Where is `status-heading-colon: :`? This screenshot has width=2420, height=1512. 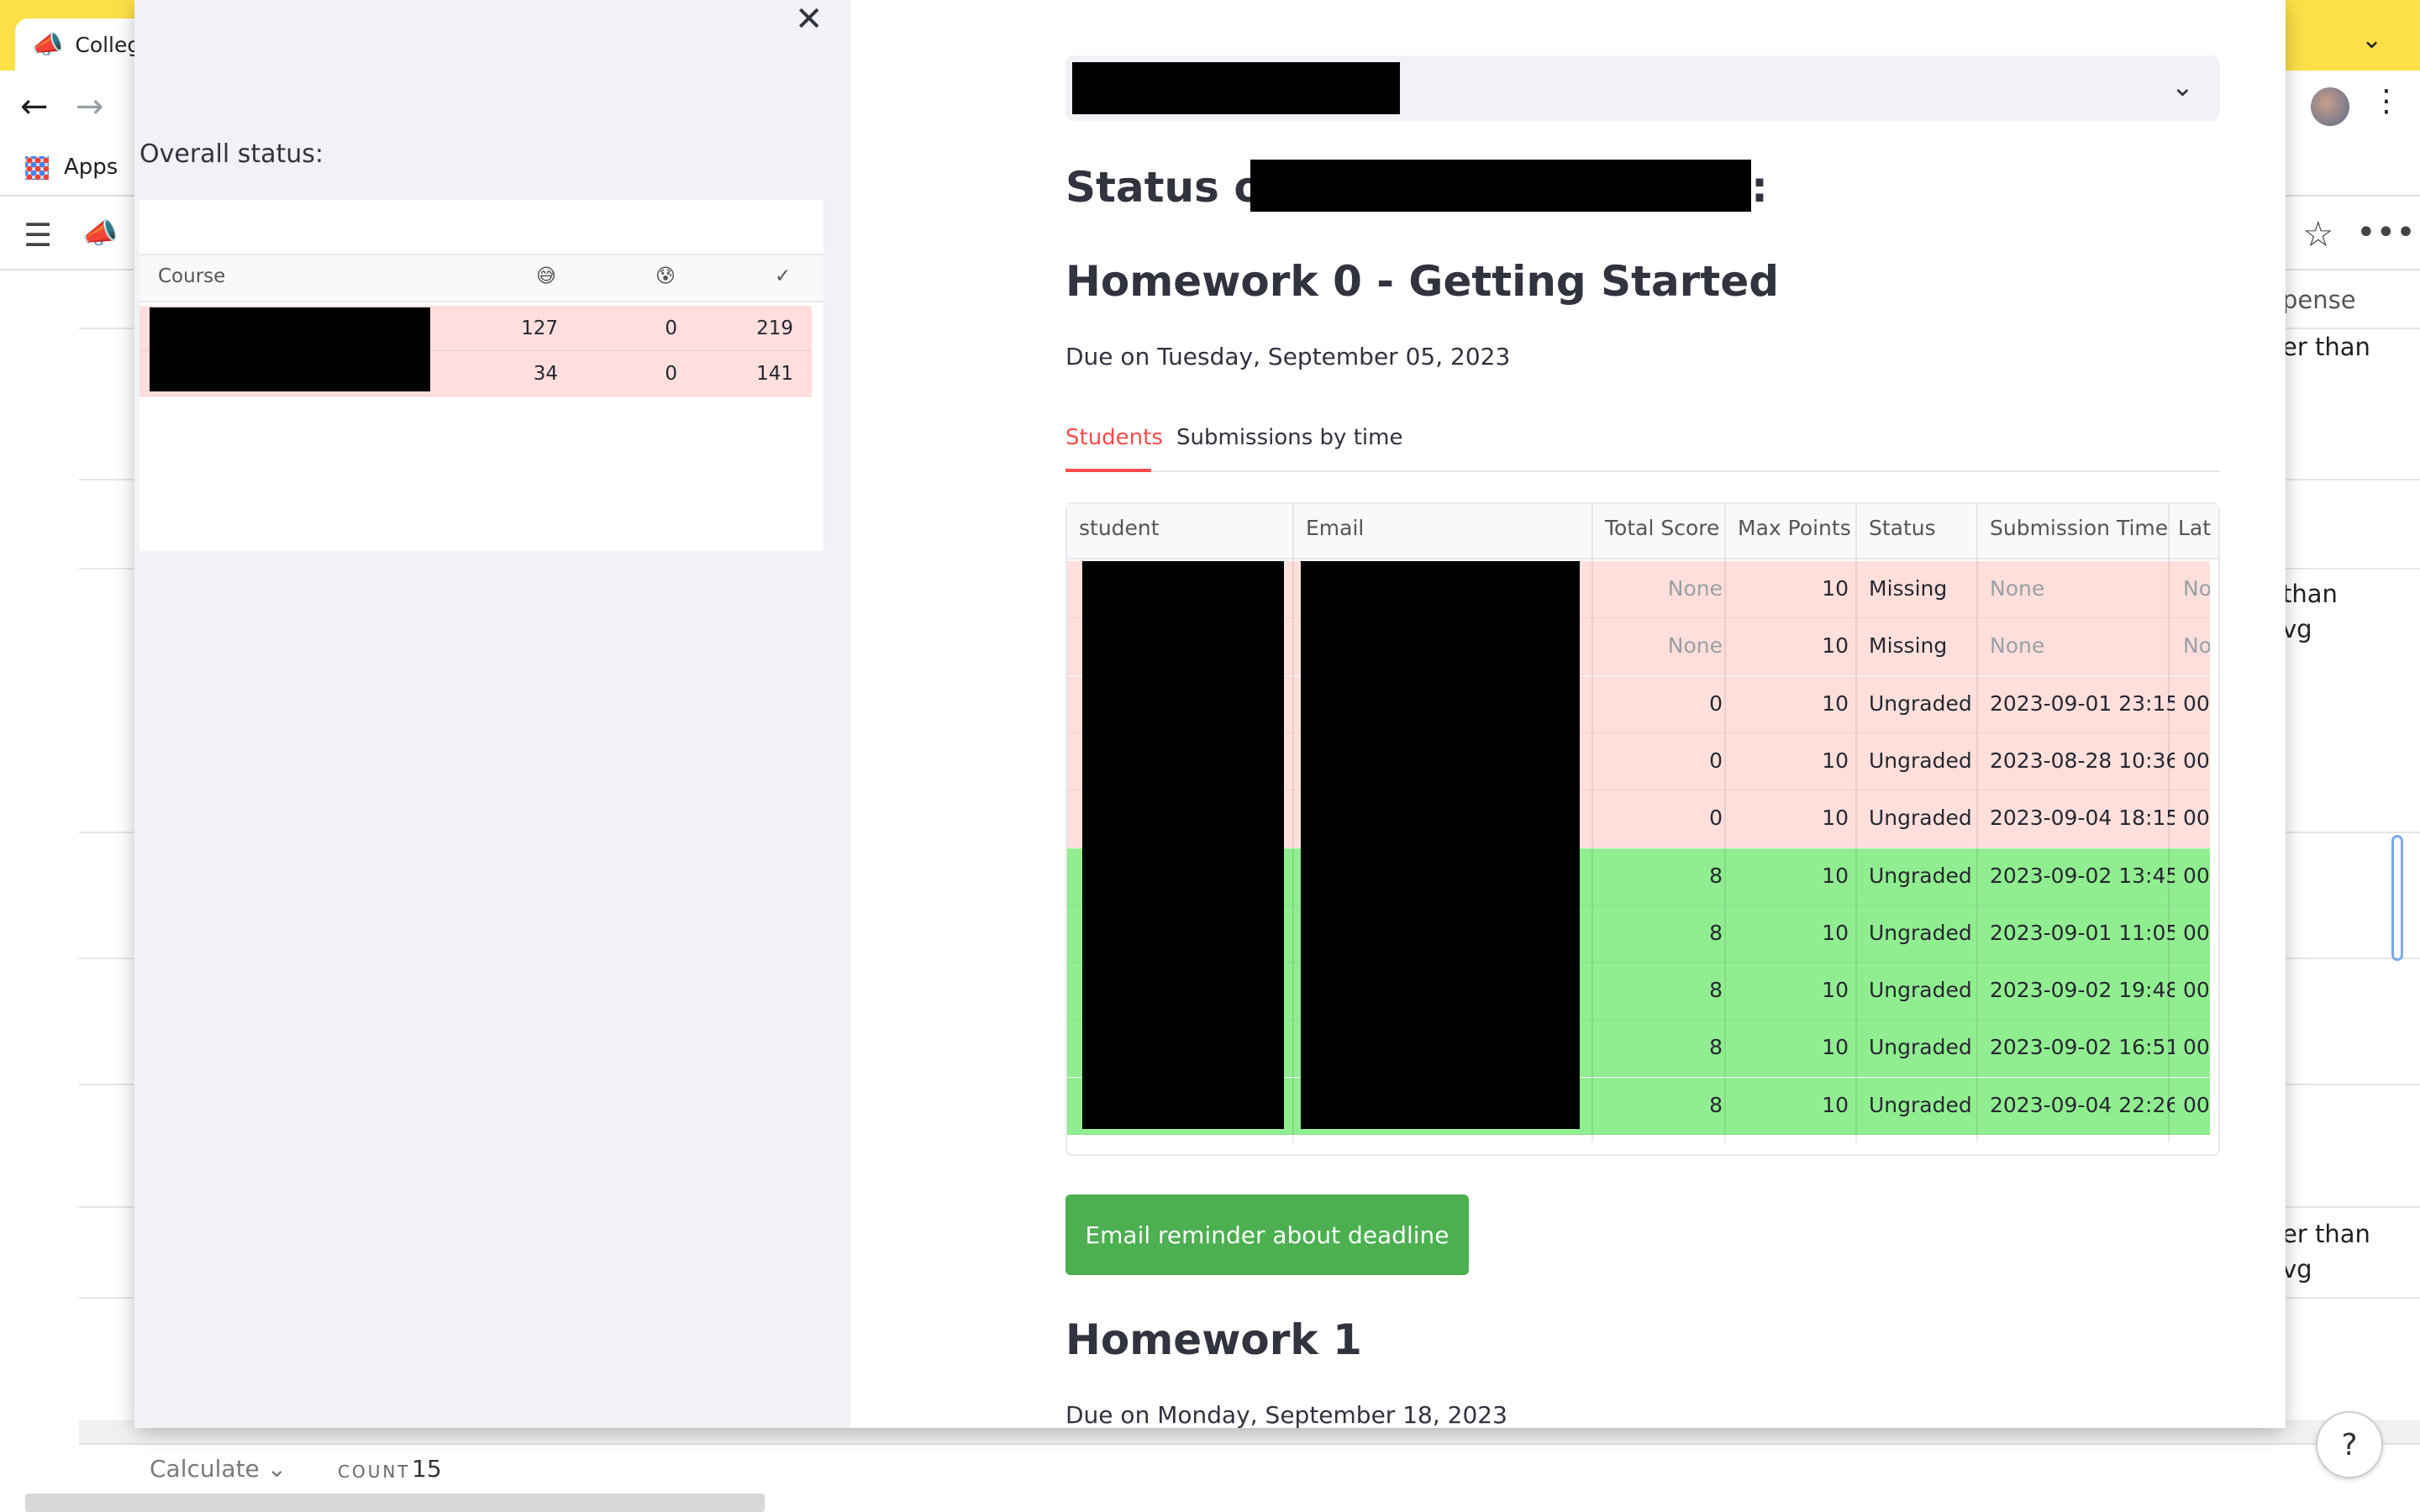
status-heading-colon: : is located at coordinates (1759, 187).